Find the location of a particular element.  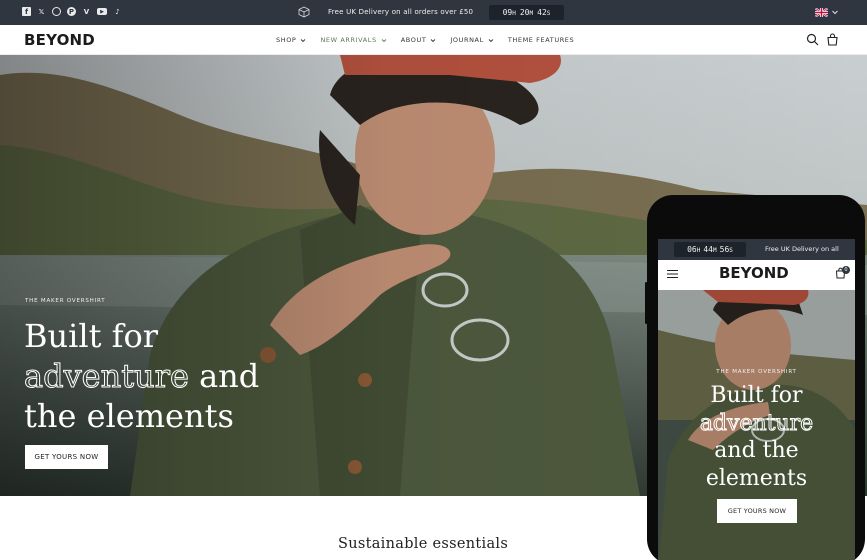

vimeo-icon: V is located at coordinates (86, 12).